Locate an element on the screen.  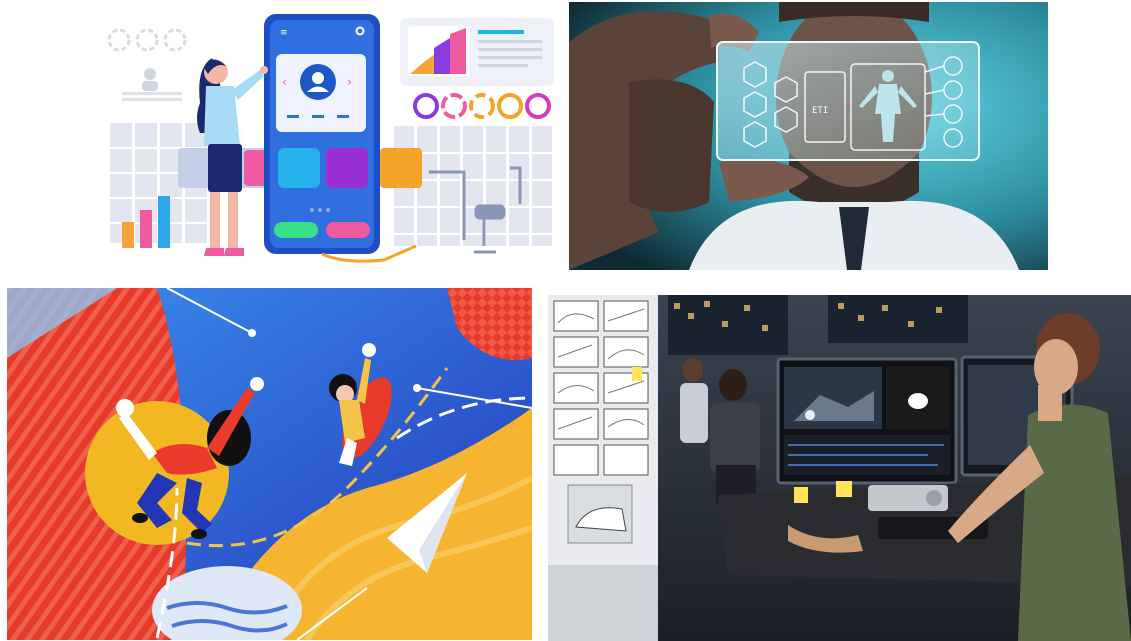
orange-tile is located at coordinates (401, 168).